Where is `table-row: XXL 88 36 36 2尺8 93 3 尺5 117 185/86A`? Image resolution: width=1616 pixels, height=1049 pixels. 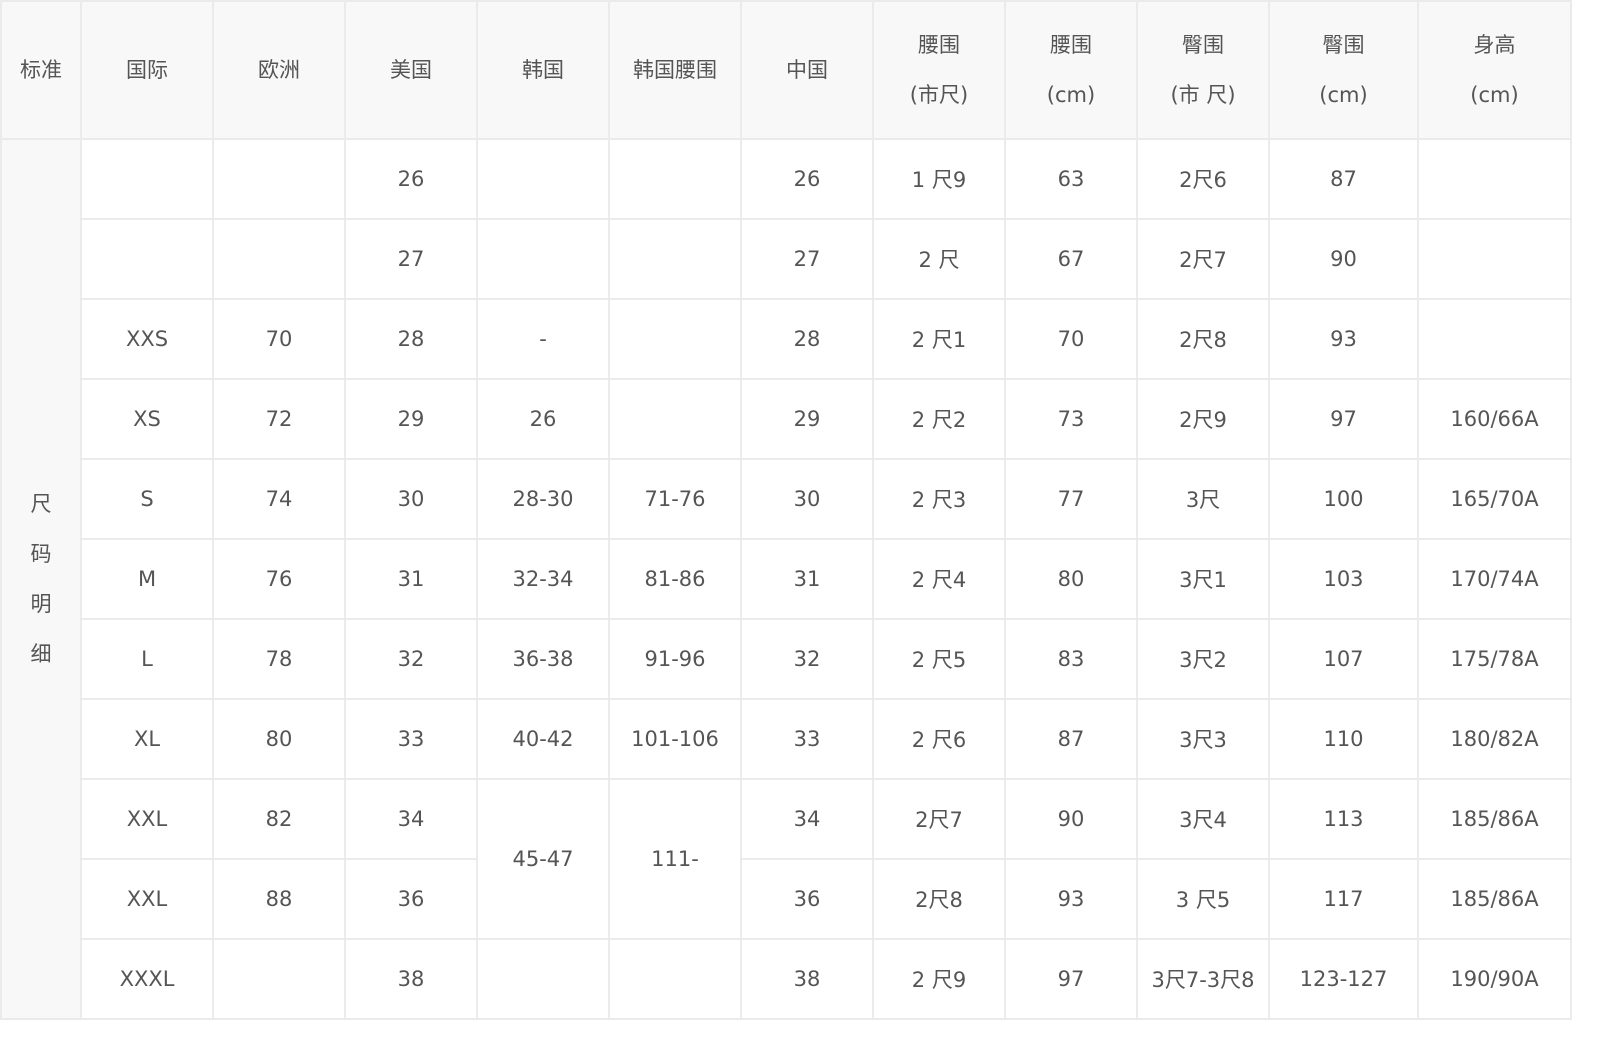 table-row: XXL 88 36 36 2尺8 93 3 尺5 117 185/86A is located at coordinates (786, 899).